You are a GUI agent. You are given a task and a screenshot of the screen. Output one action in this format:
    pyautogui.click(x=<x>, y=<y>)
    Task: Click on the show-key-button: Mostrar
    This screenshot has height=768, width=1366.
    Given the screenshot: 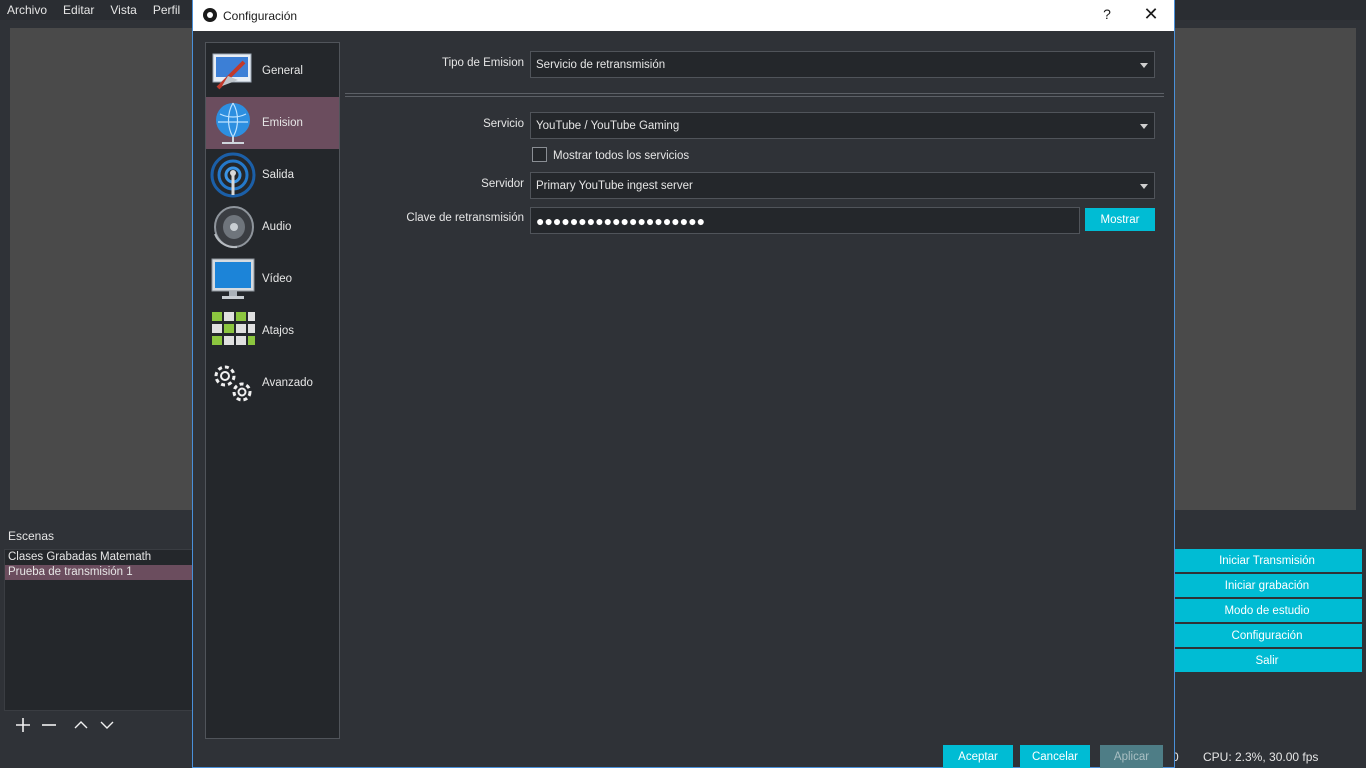 What is the action you would take?
    pyautogui.click(x=1120, y=219)
    